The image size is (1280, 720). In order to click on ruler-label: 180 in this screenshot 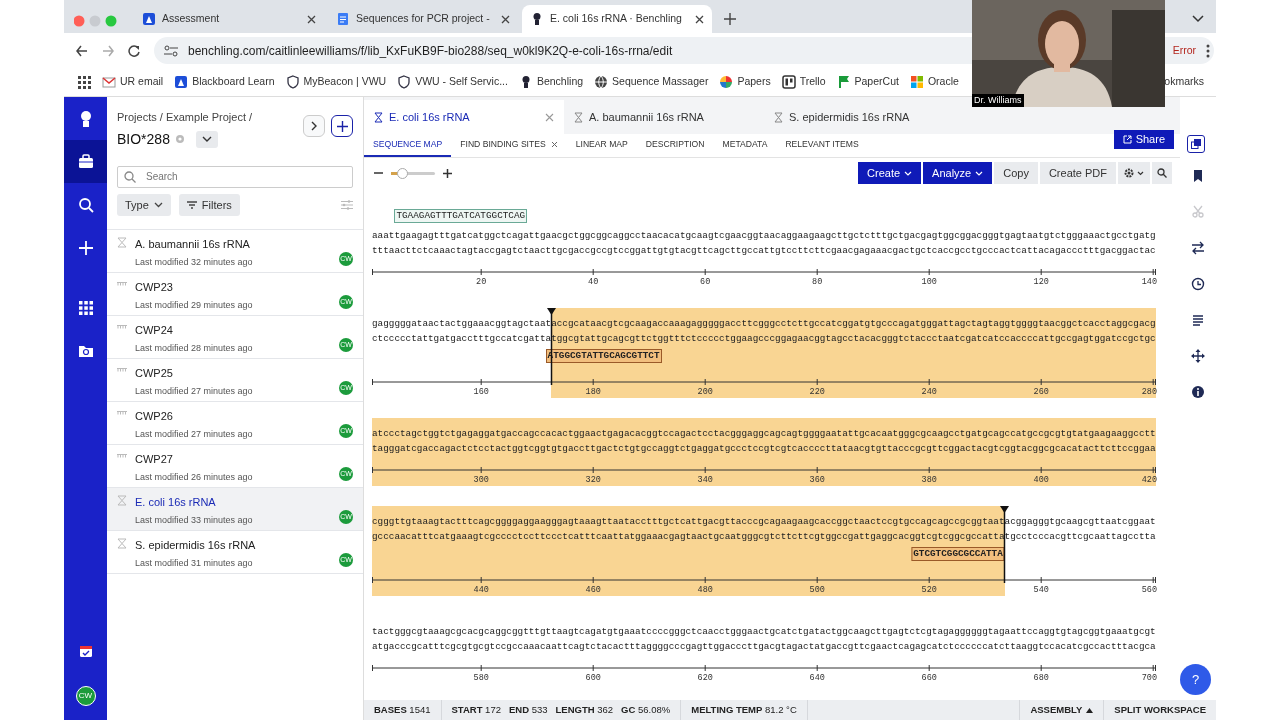, I will do `click(593, 392)`.